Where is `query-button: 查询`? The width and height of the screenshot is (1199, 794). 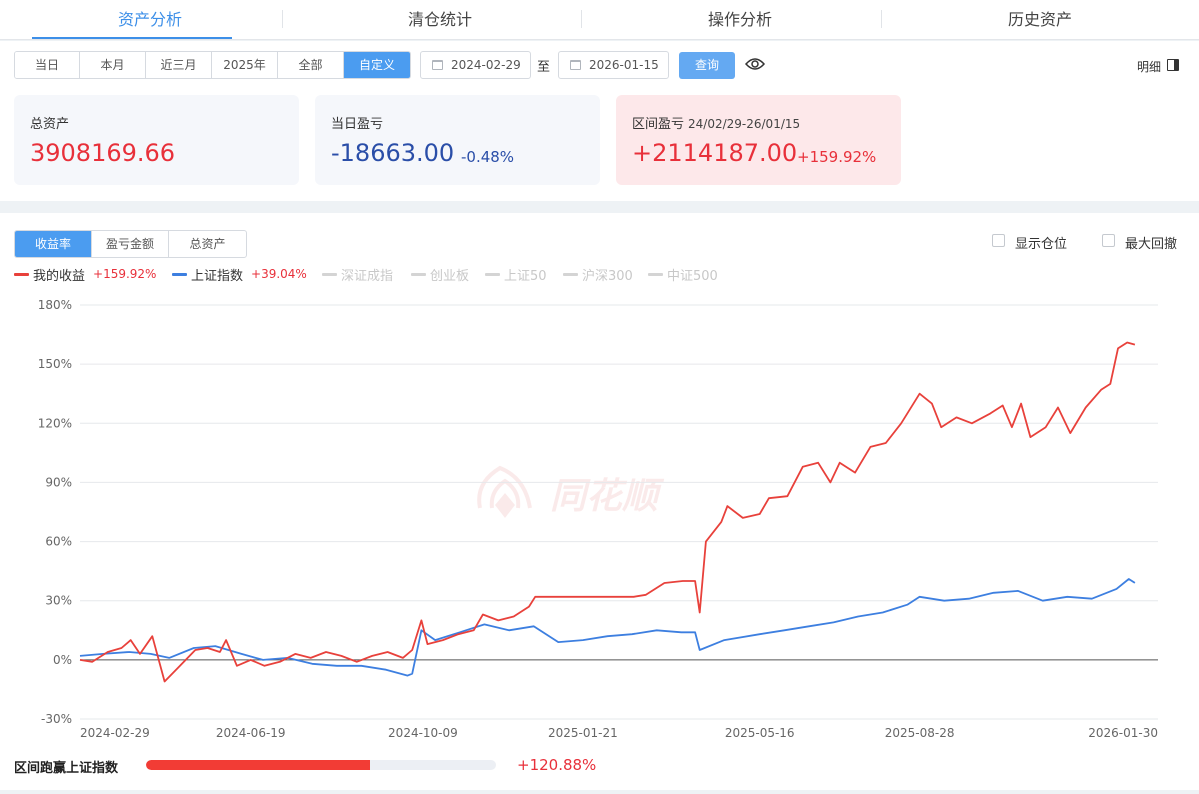 query-button: 查询 is located at coordinates (707, 65).